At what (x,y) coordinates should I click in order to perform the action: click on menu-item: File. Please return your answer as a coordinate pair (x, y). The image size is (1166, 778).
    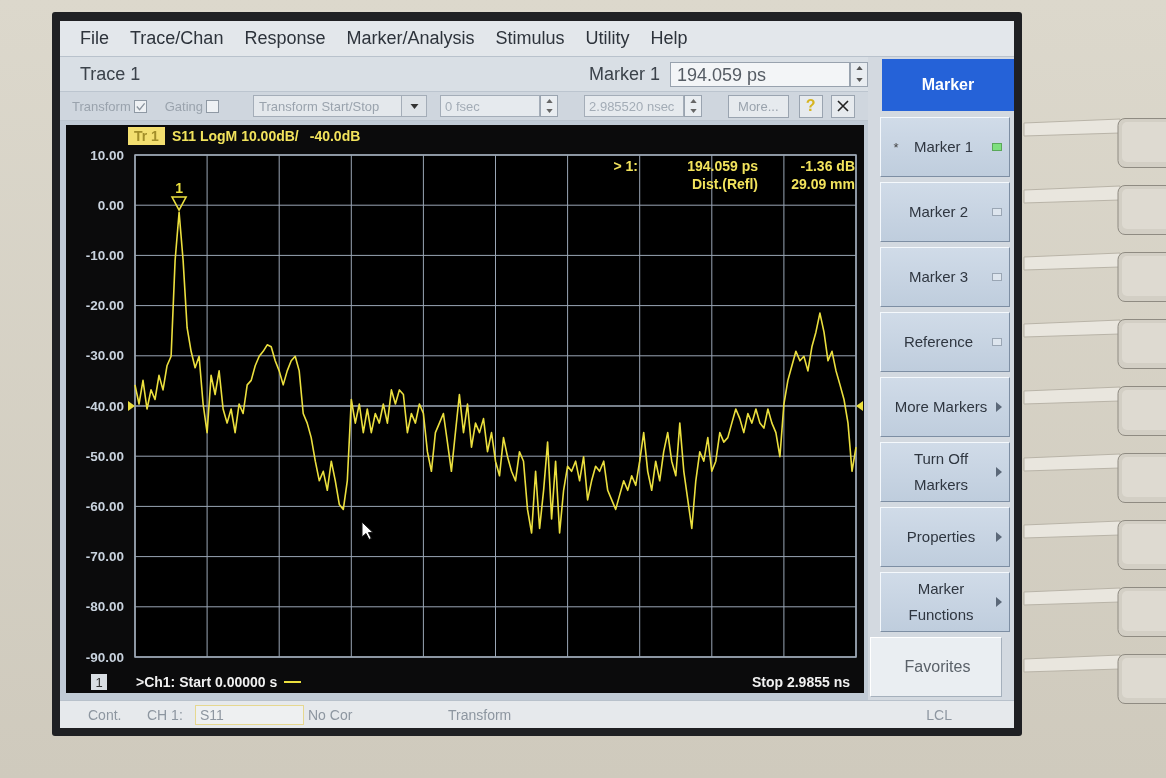
    Looking at the image, I should click on (94, 38).